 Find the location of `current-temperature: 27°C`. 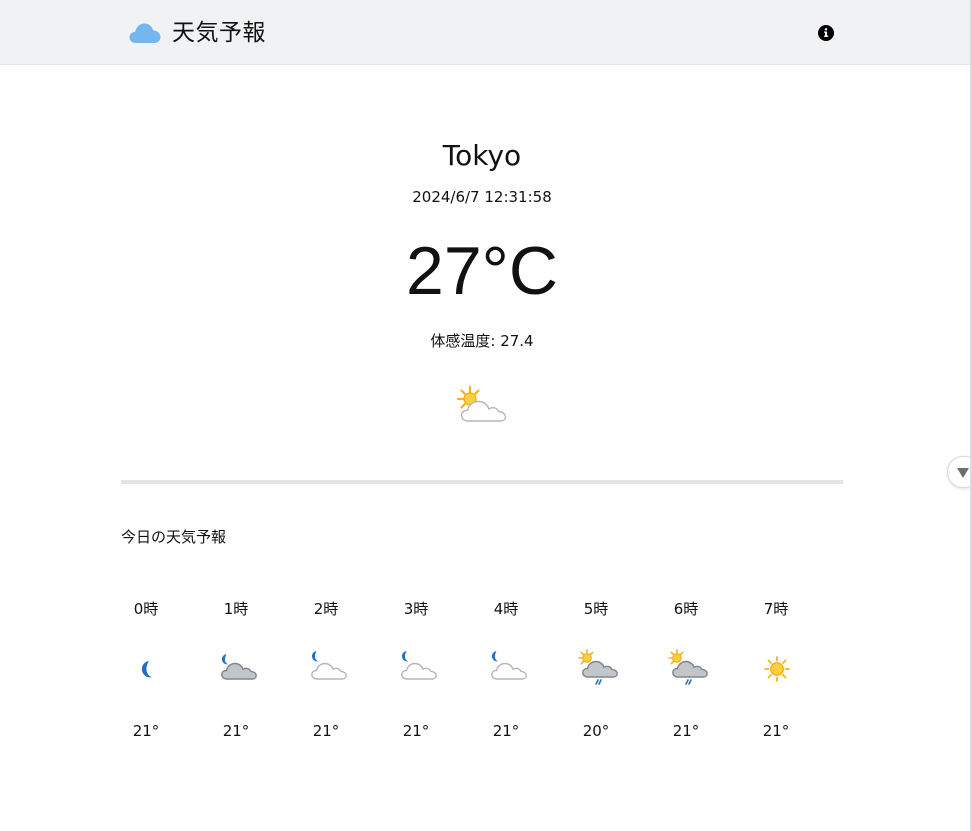

current-temperature: 27°C is located at coordinates (482, 271).